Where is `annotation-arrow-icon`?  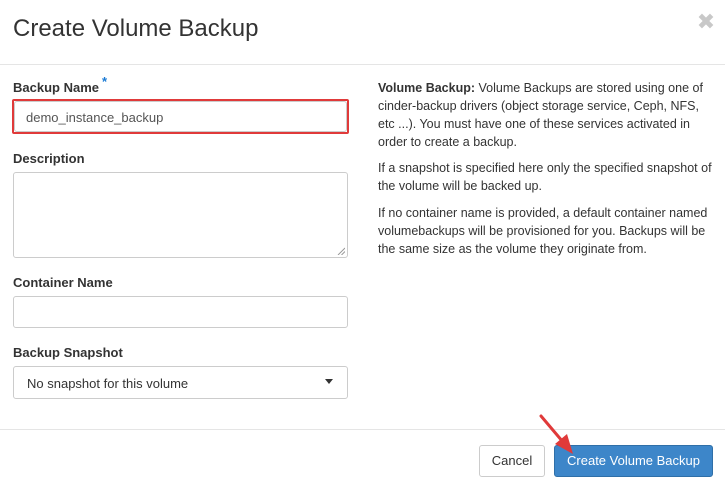
annotation-arrow-icon is located at coordinates (556, 434).